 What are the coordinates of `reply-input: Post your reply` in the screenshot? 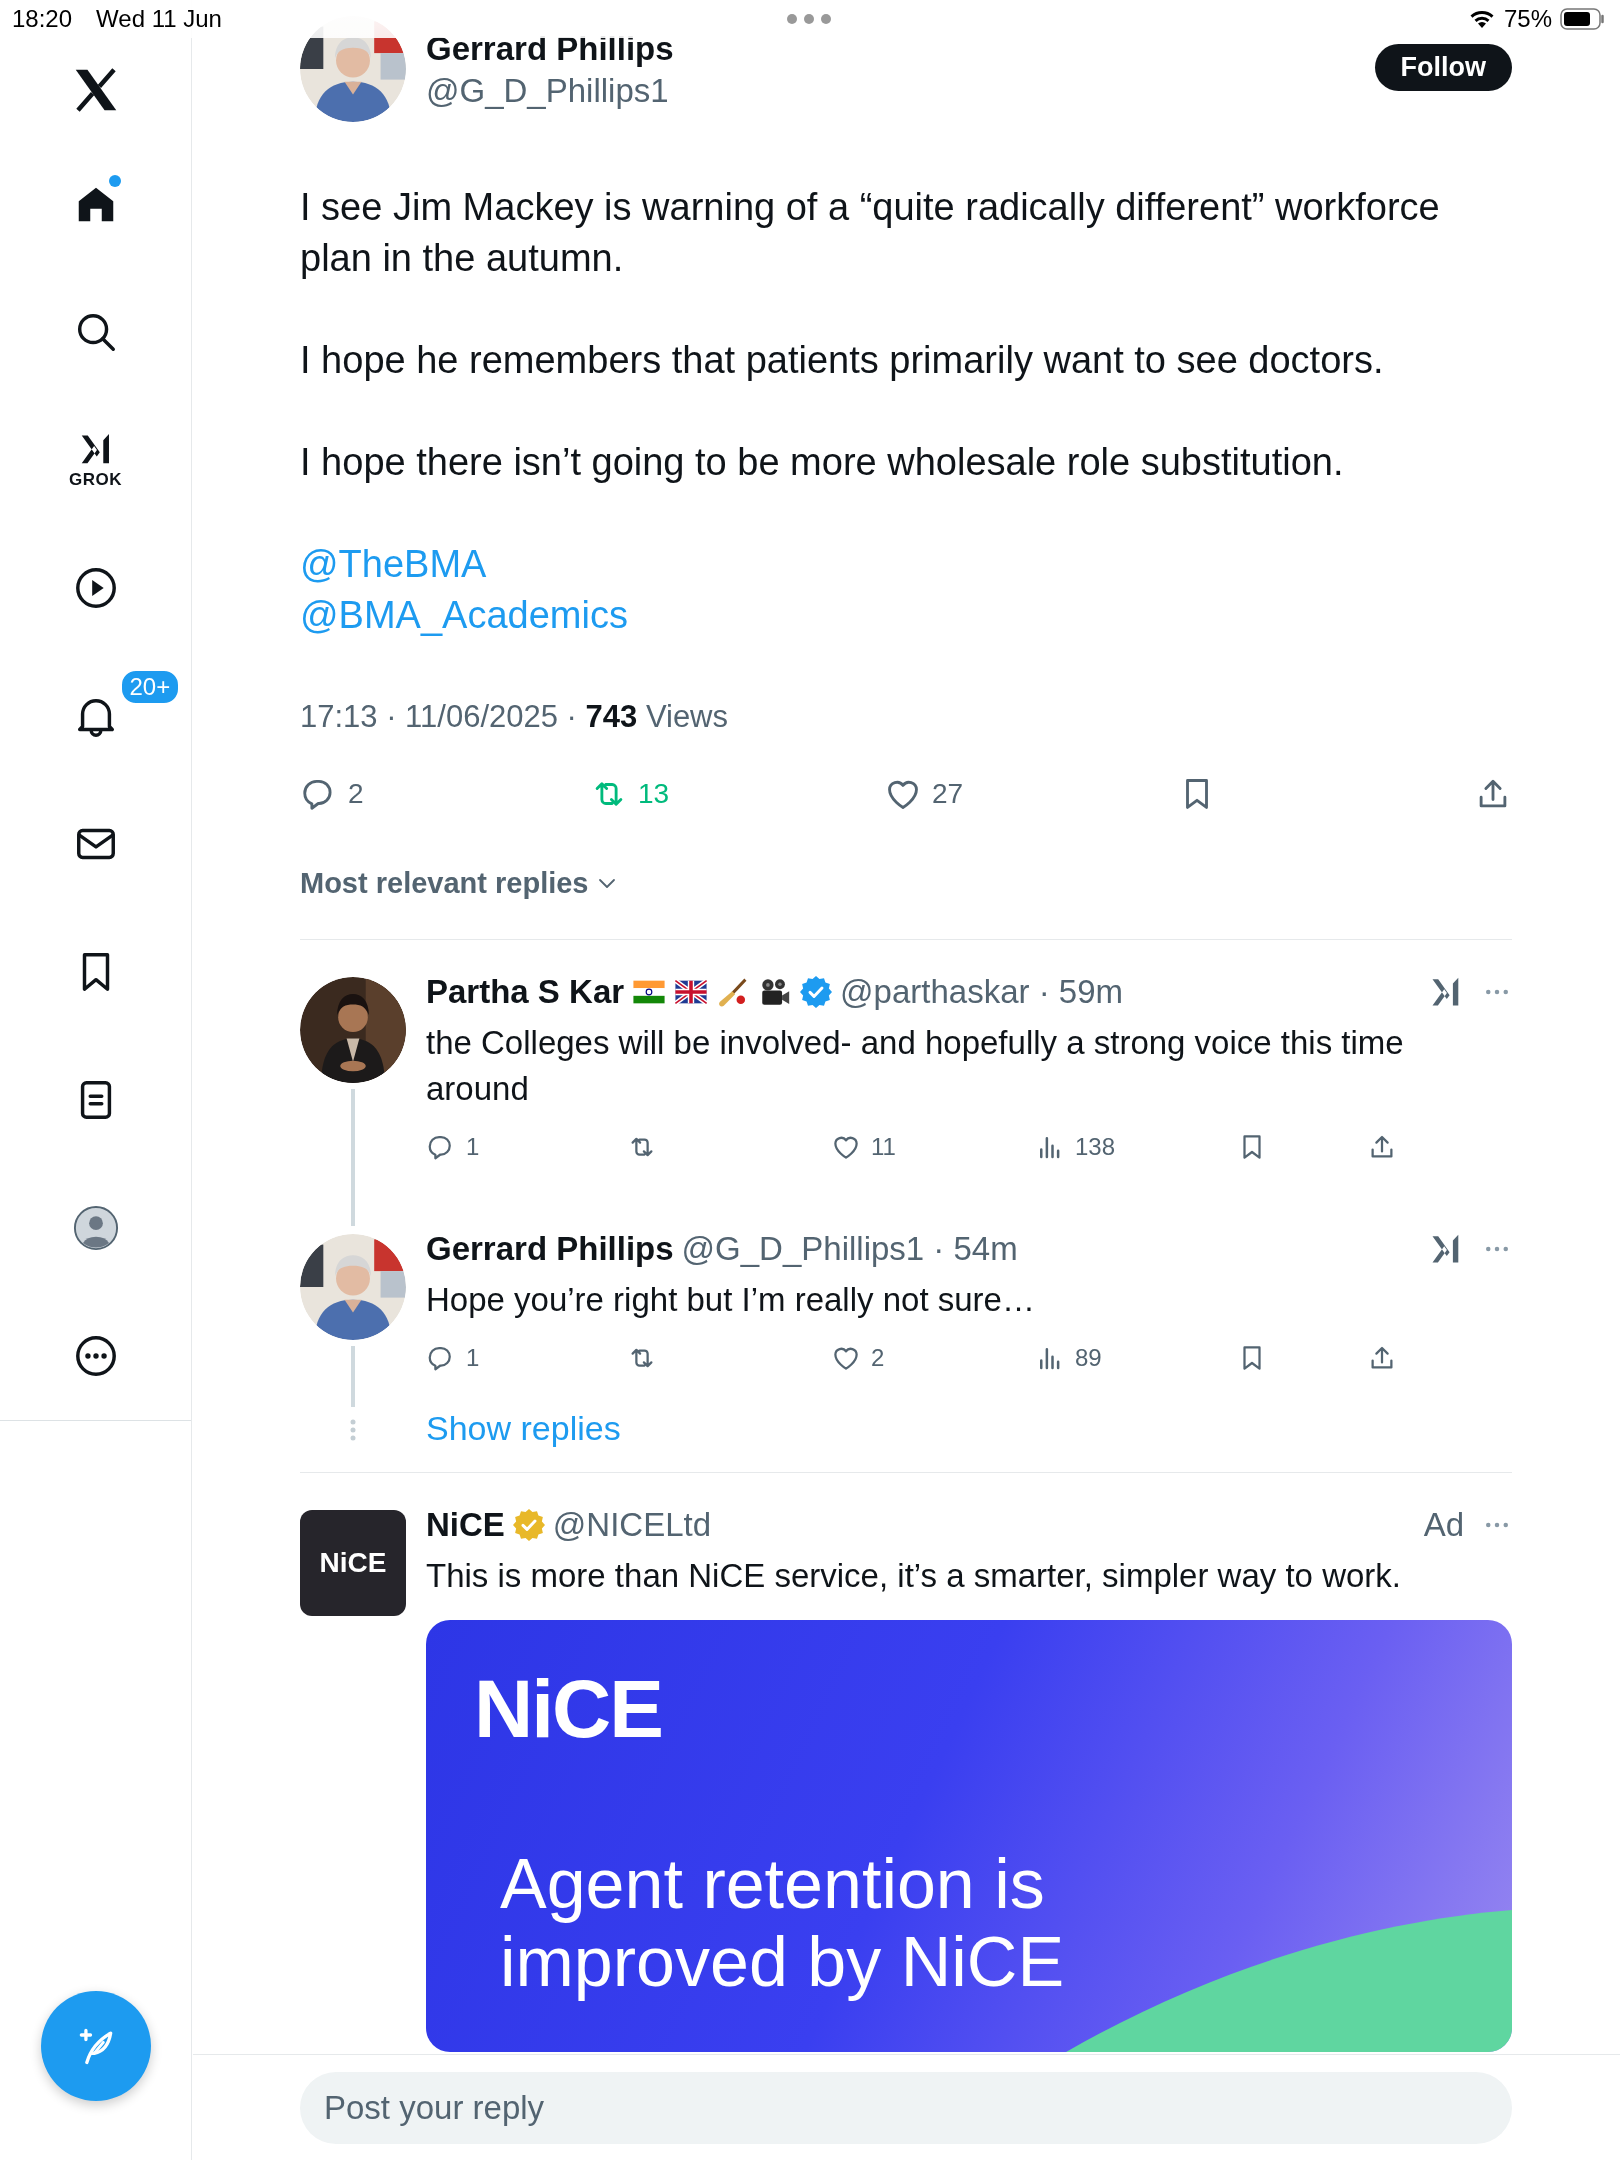 It's located at (906, 2108).